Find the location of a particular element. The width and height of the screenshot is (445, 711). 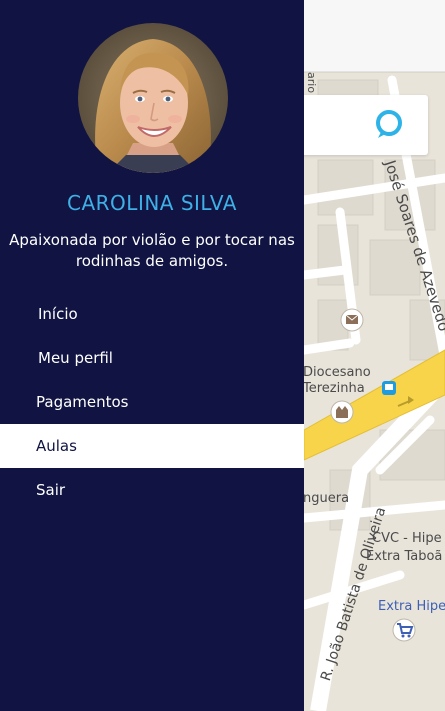

user-name: CAROLINA SILVA is located at coordinates (152, 203).